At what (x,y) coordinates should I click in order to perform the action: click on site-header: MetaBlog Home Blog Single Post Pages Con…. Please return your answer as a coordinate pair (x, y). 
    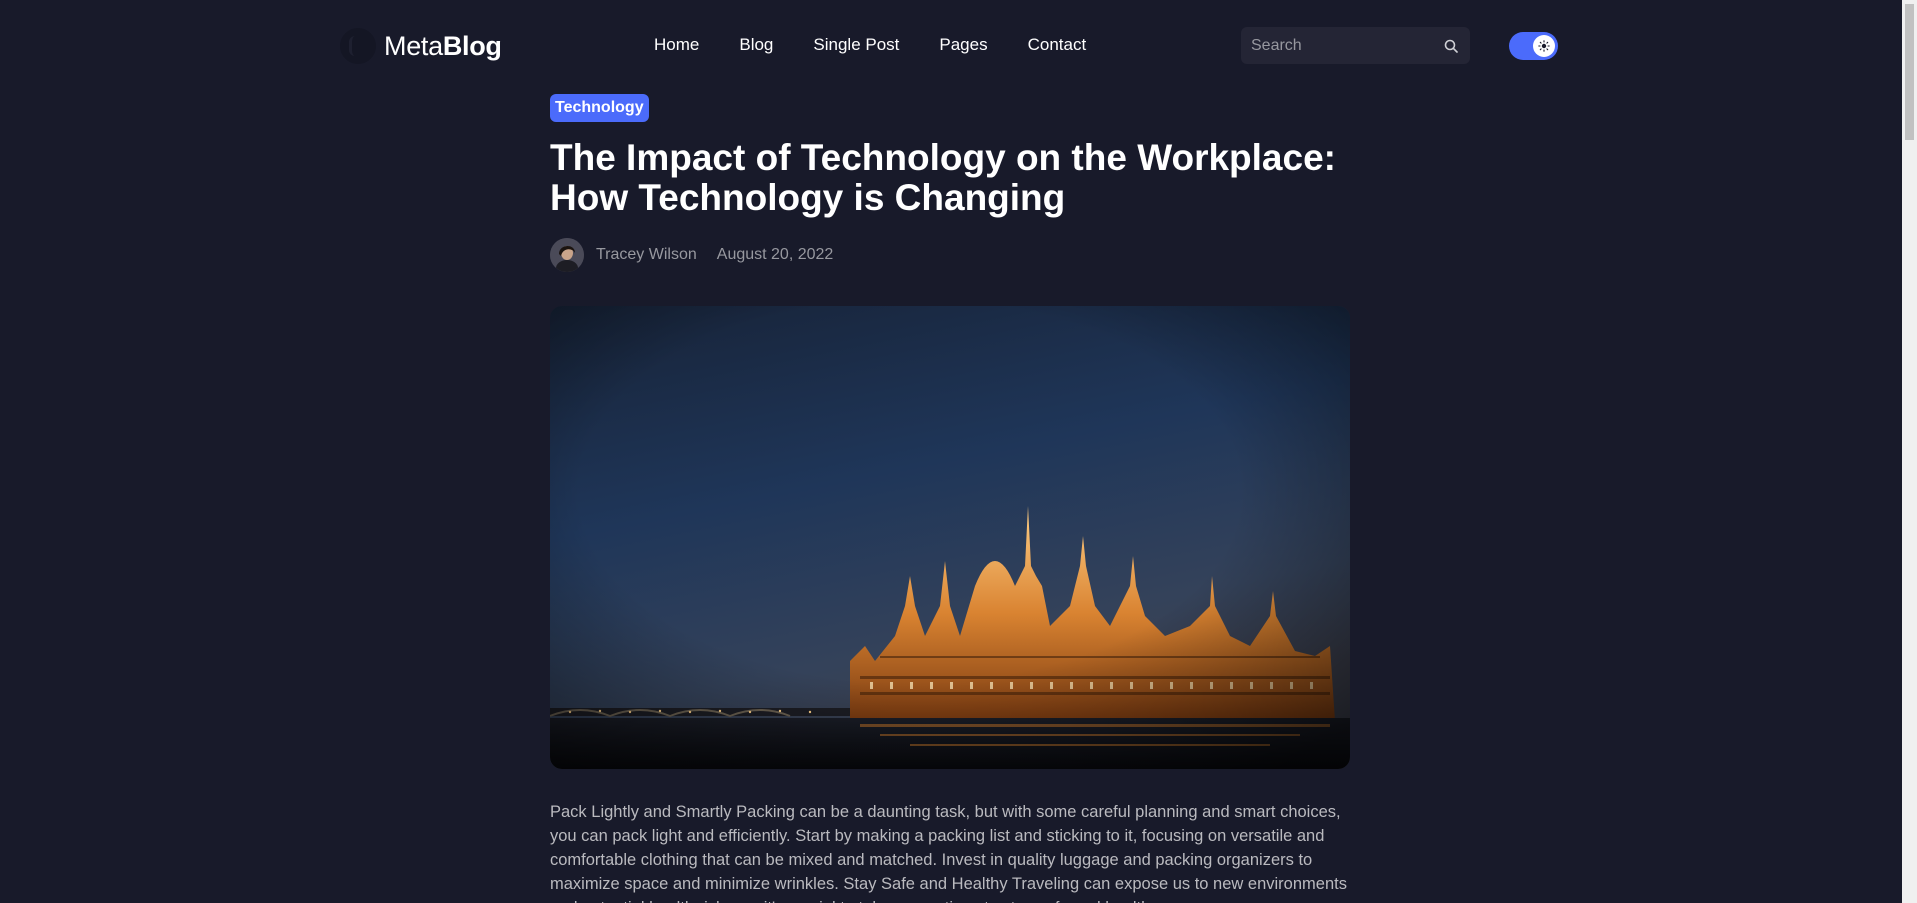
    Looking at the image, I should click on (951, 46).